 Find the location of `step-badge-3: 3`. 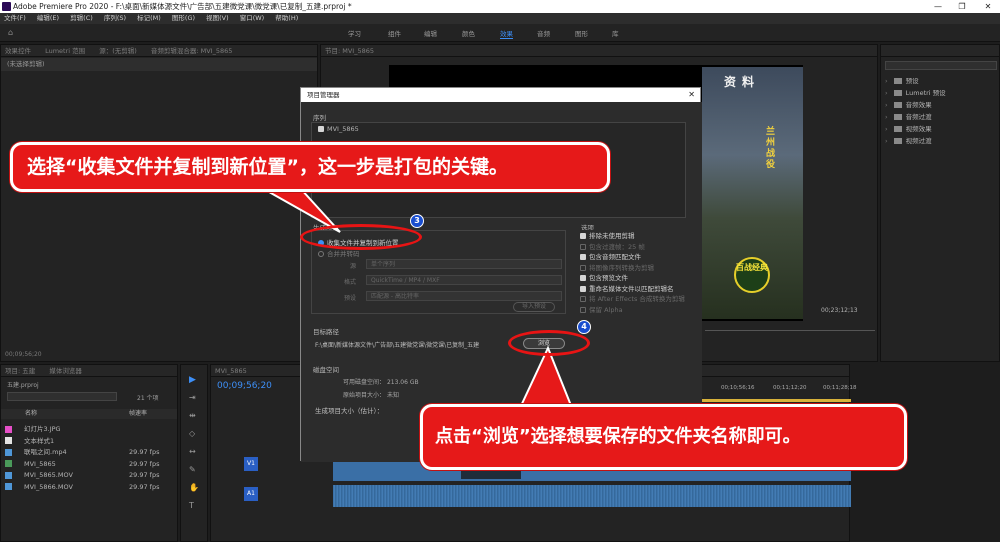

step-badge-3: 3 is located at coordinates (417, 221).